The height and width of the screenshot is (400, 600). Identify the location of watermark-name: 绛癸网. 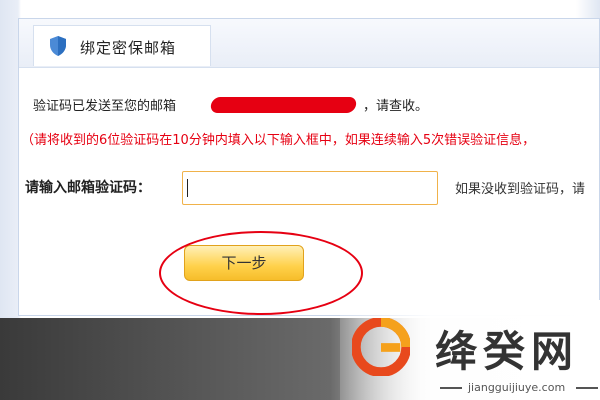
(507, 351).